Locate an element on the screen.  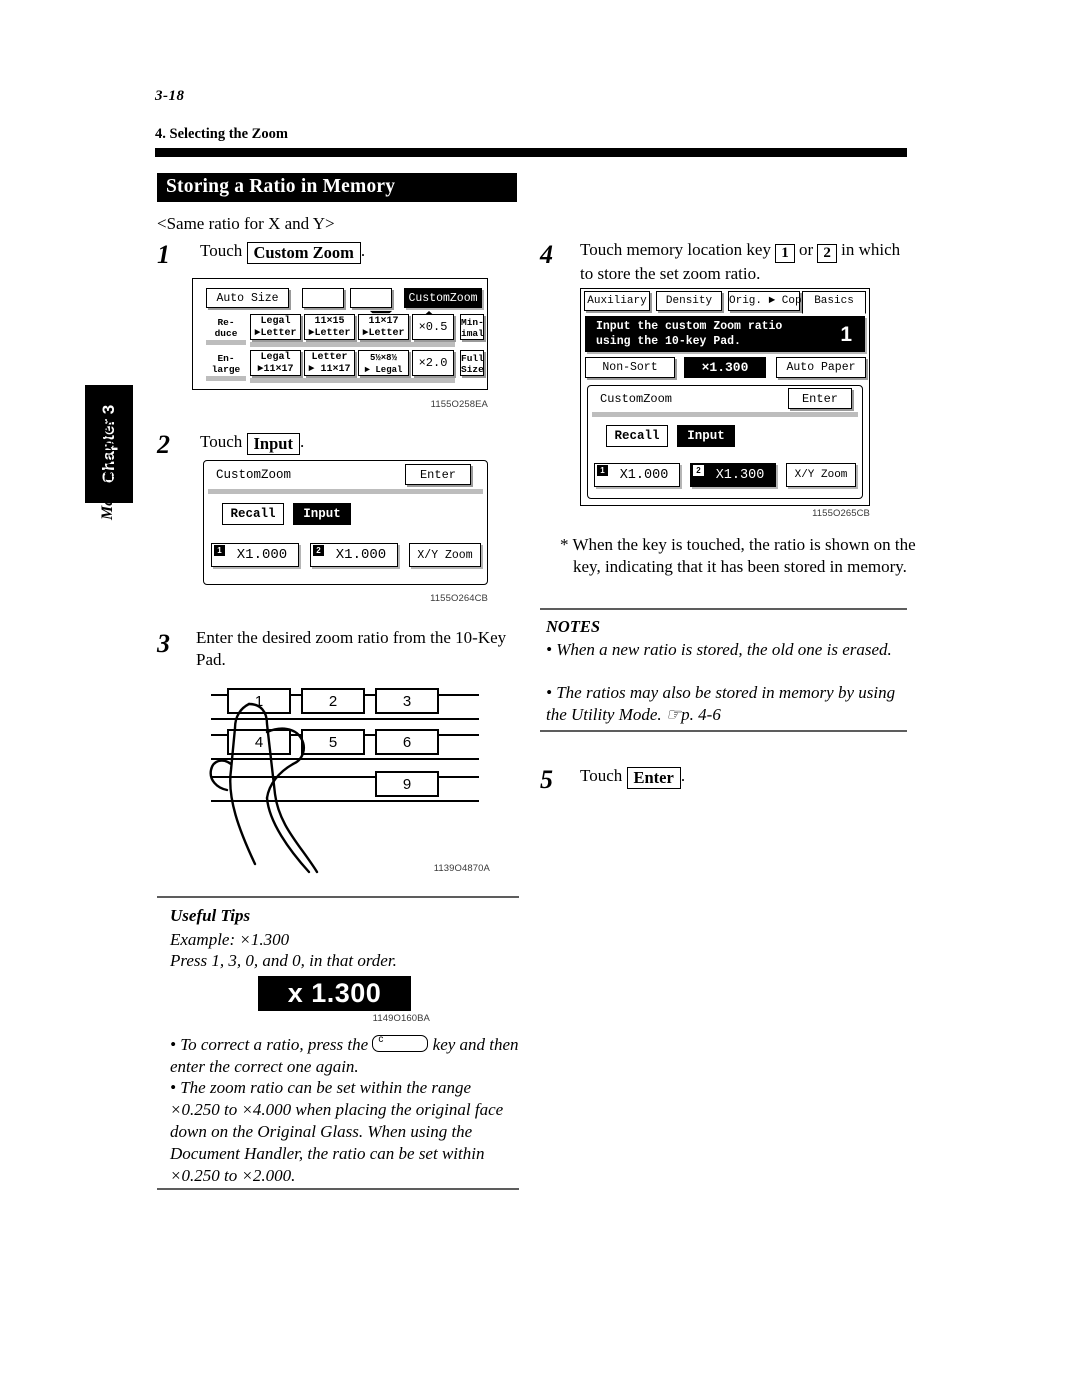
recall-key-2: Recall is located at coordinates (253, 514).